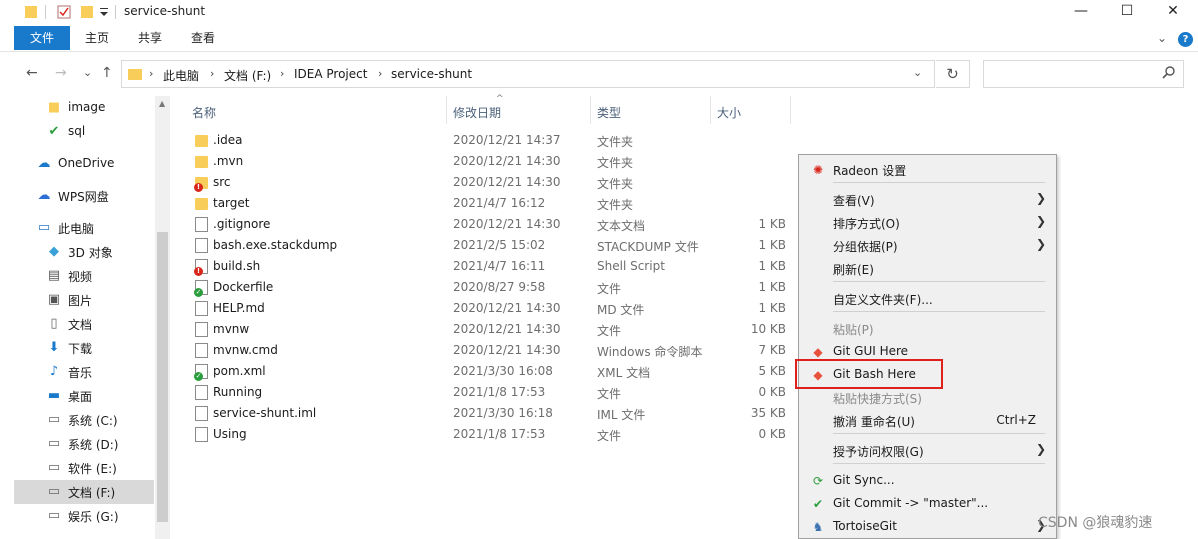  I want to click on column-header-type: 类型, so click(609, 112).